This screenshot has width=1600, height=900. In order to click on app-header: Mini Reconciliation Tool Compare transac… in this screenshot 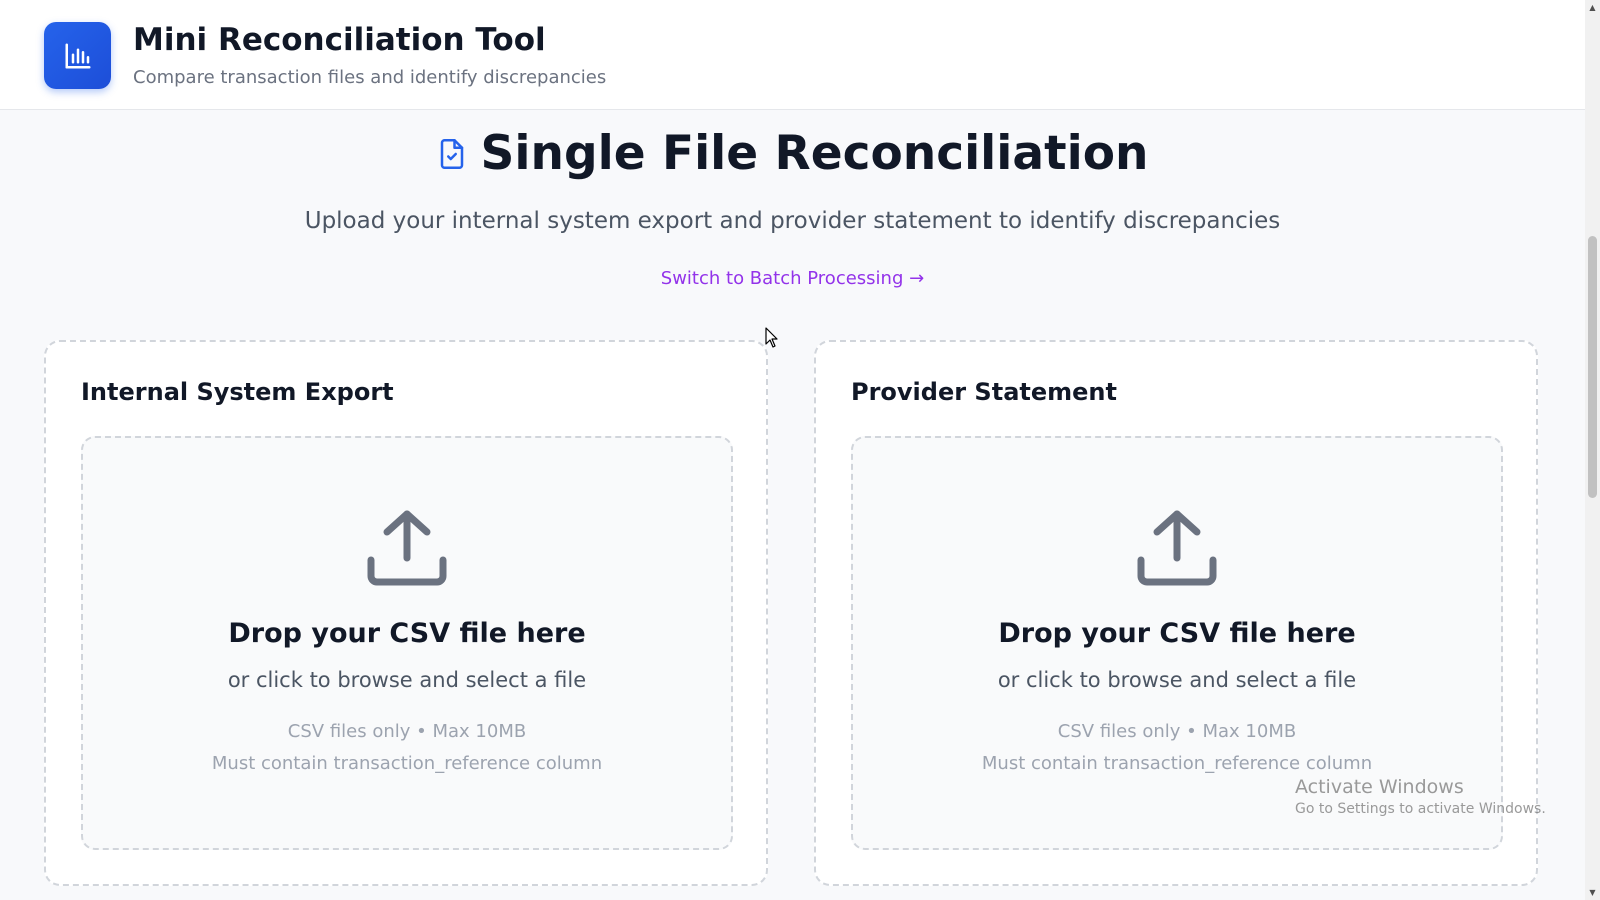, I will do `click(792, 55)`.